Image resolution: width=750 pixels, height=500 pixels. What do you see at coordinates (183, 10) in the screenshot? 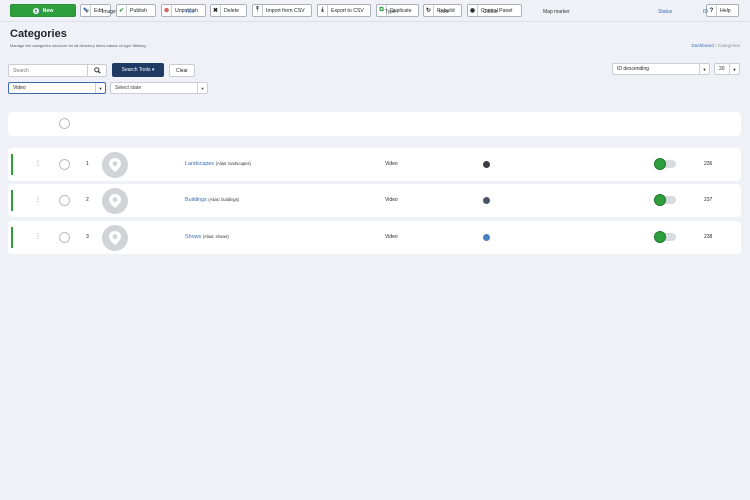
I see `unpublish-button: ⊗ Unpublish` at bounding box center [183, 10].